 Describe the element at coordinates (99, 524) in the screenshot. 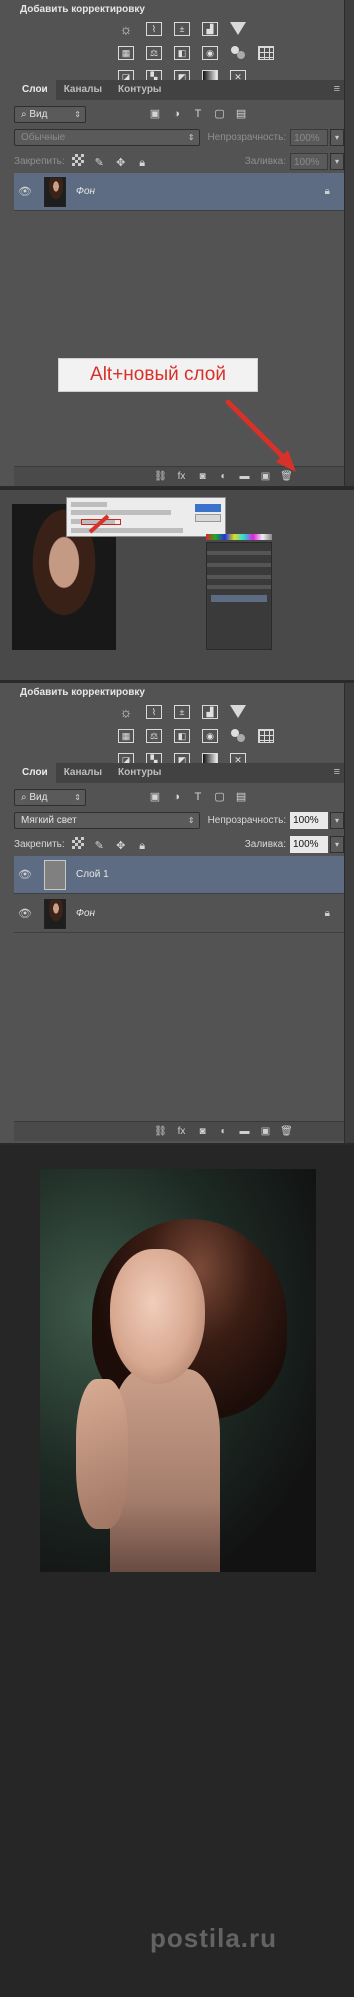

I see `dialog-arrow` at that location.